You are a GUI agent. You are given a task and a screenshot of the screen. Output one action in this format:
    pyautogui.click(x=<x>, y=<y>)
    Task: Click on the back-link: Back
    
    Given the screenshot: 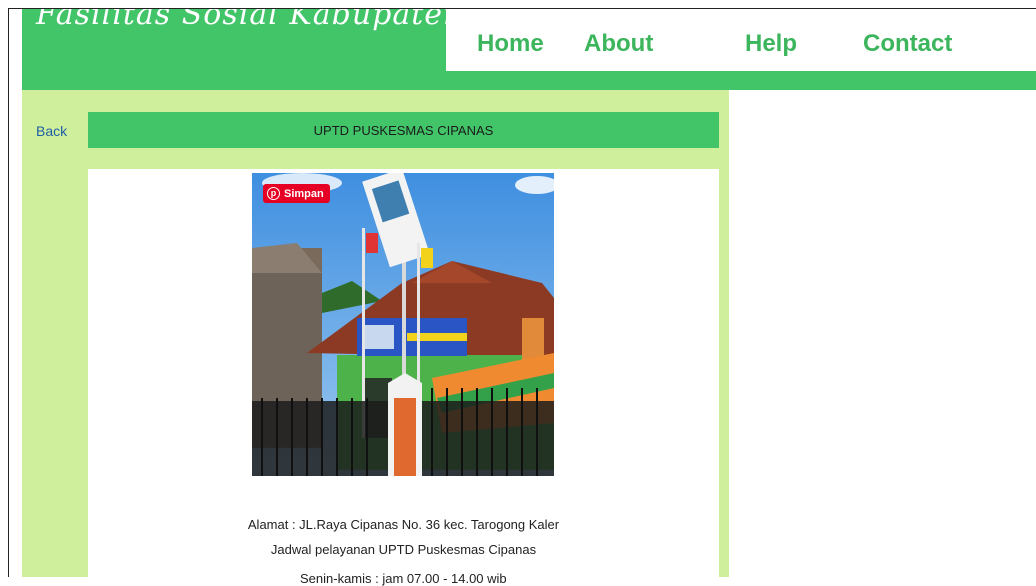 What is the action you would take?
    pyautogui.click(x=51, y=131)
    